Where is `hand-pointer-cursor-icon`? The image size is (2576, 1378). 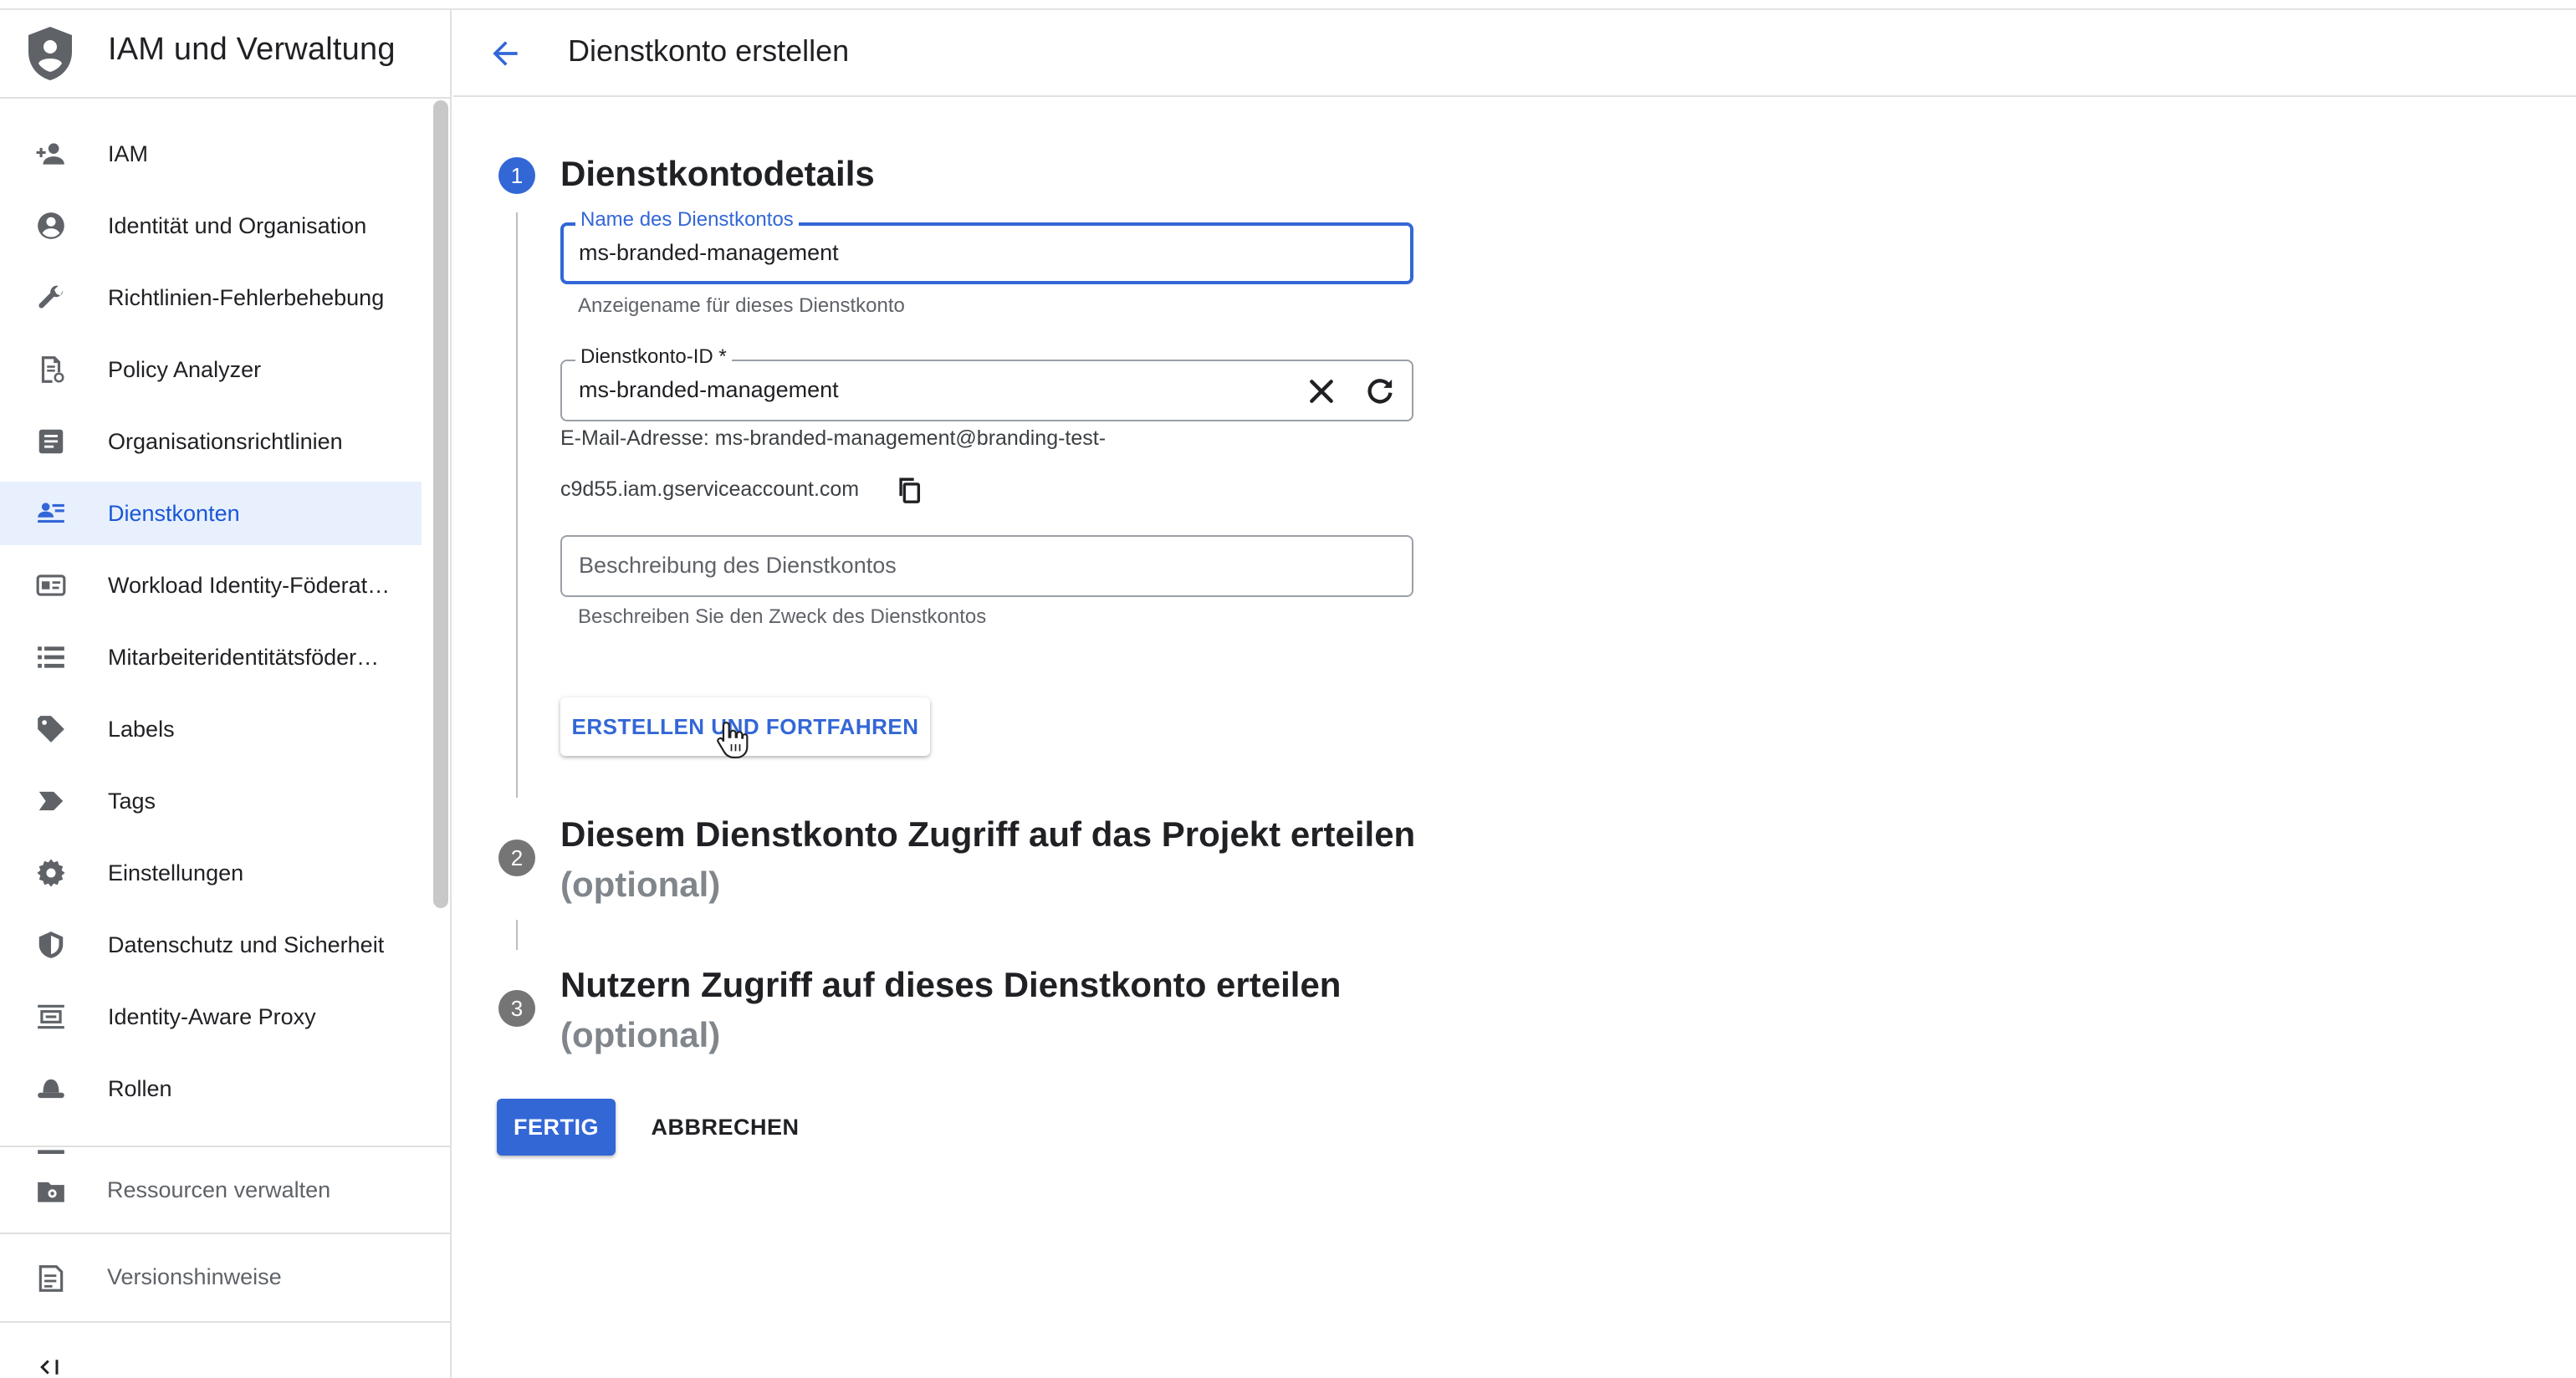 hand-pointer-cursor-icon is located at coordinates (733, 740).